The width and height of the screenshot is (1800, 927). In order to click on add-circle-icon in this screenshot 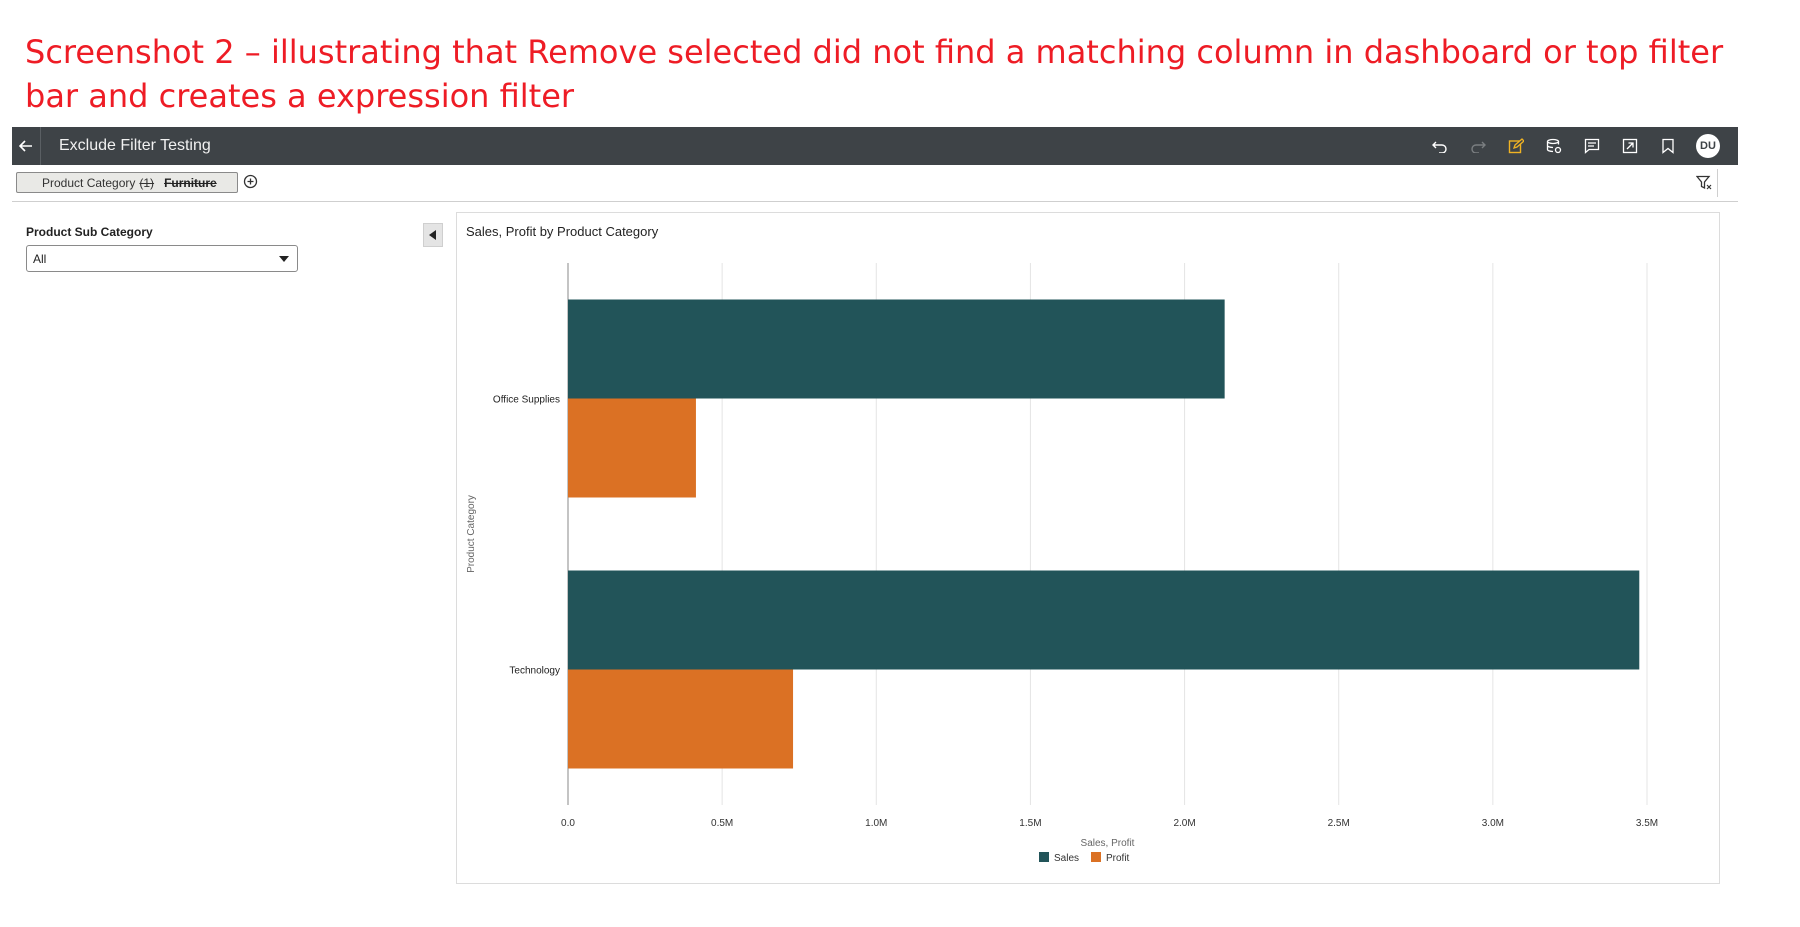, I will do `click(250, 181)`.